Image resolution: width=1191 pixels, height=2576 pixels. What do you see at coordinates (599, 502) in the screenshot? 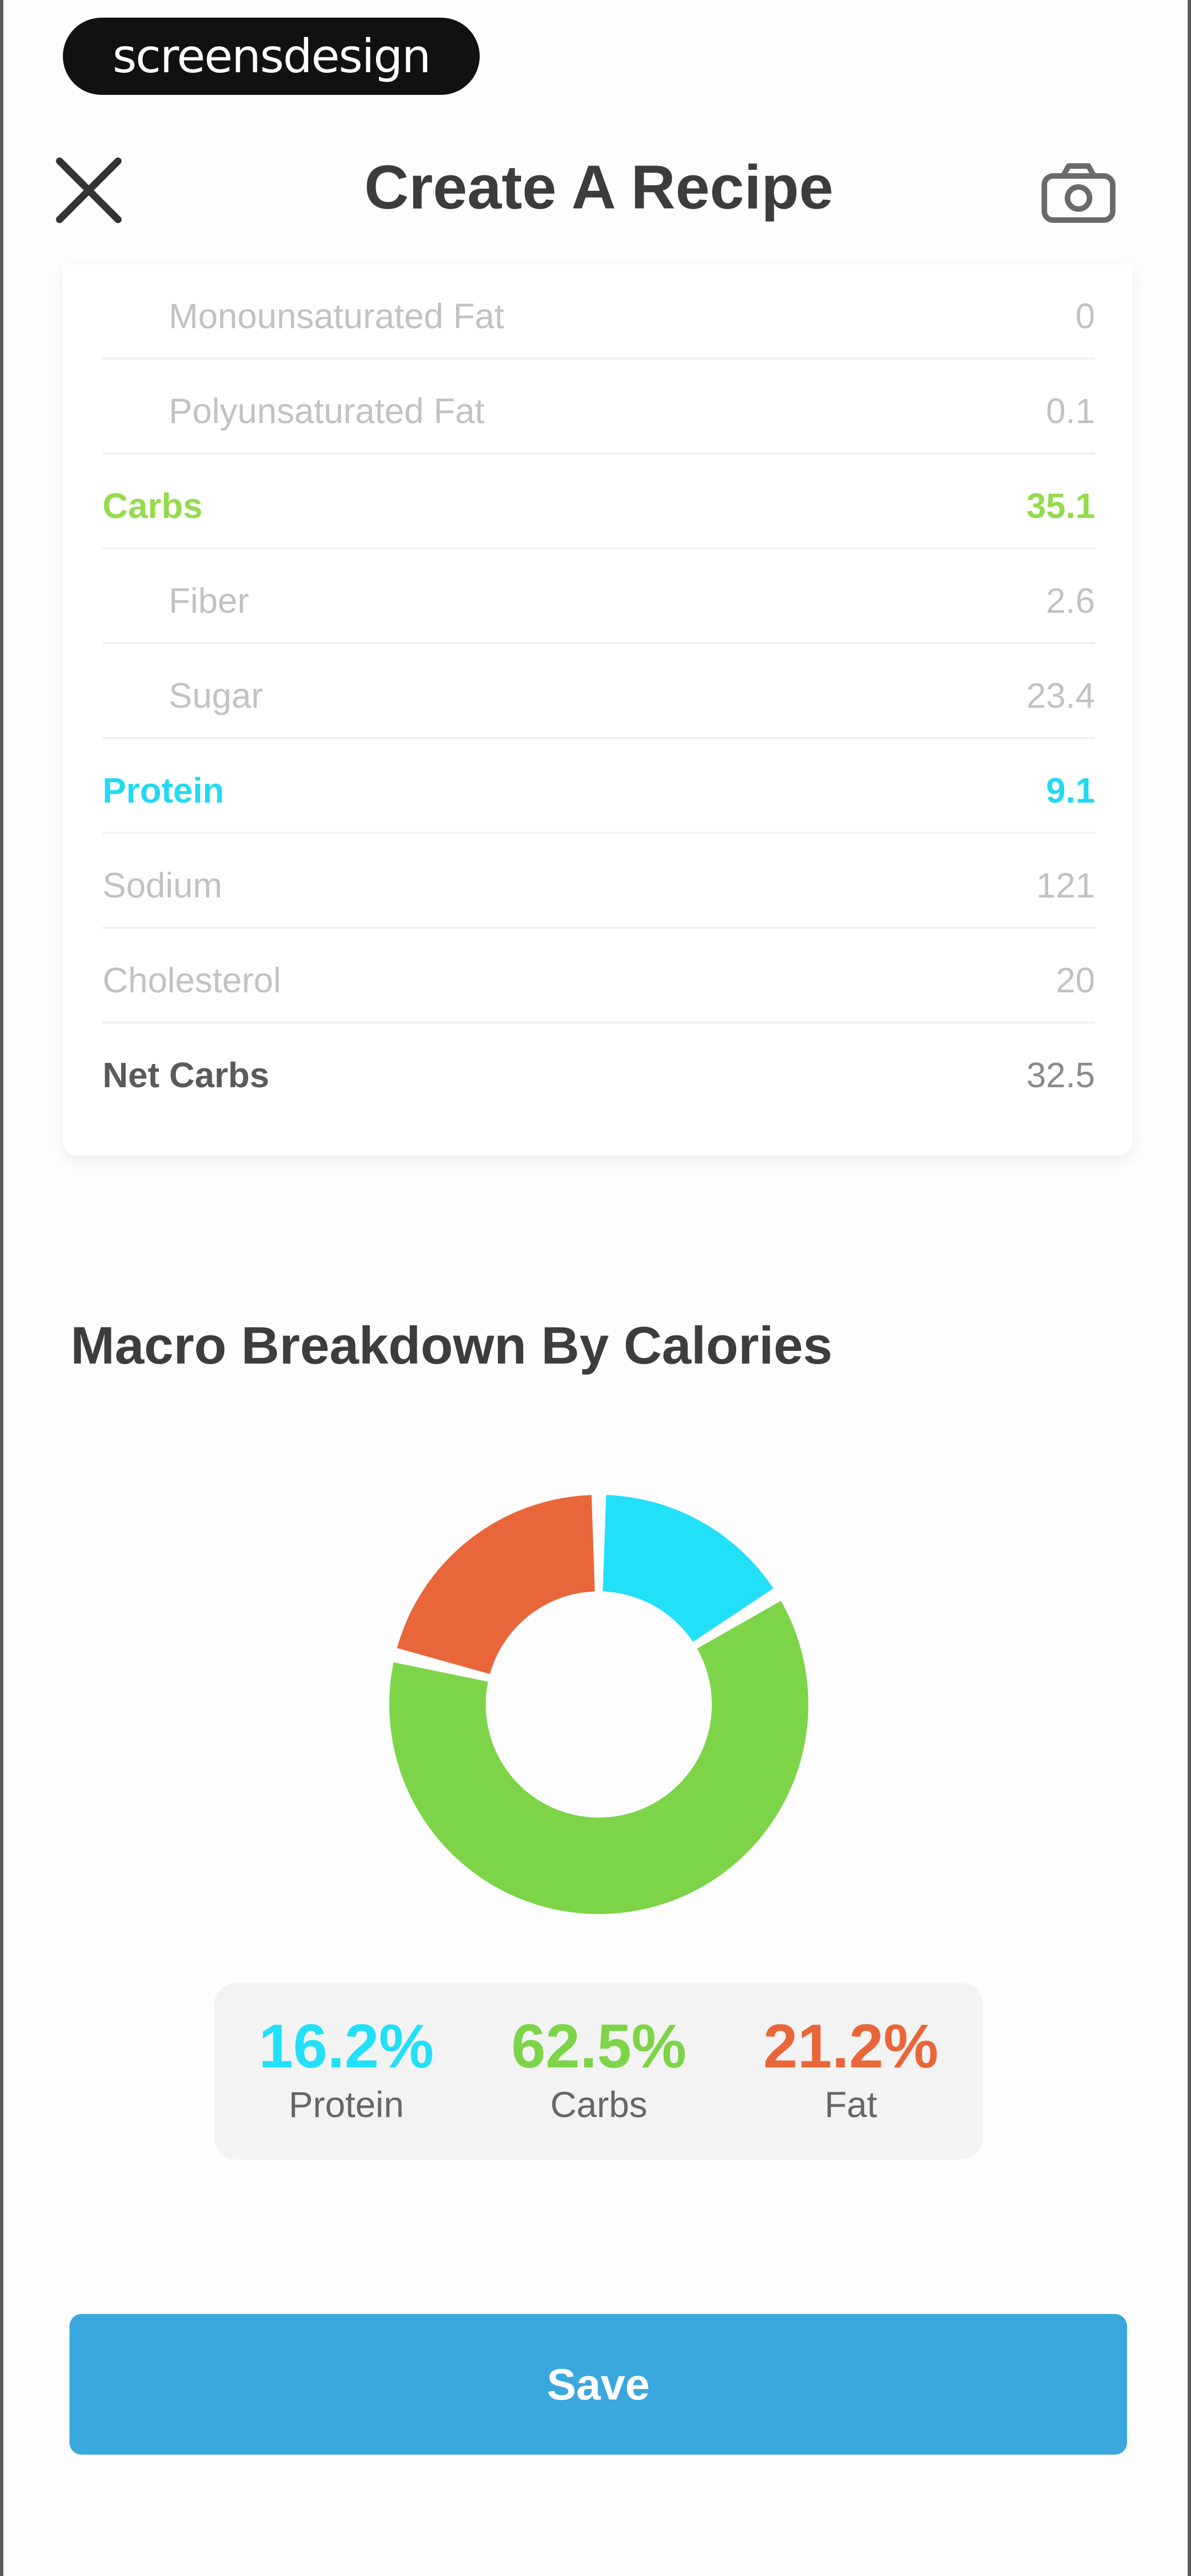
I see `nutrition-row-carbs: Carbs 35.1` at bounding box center [599, 502].